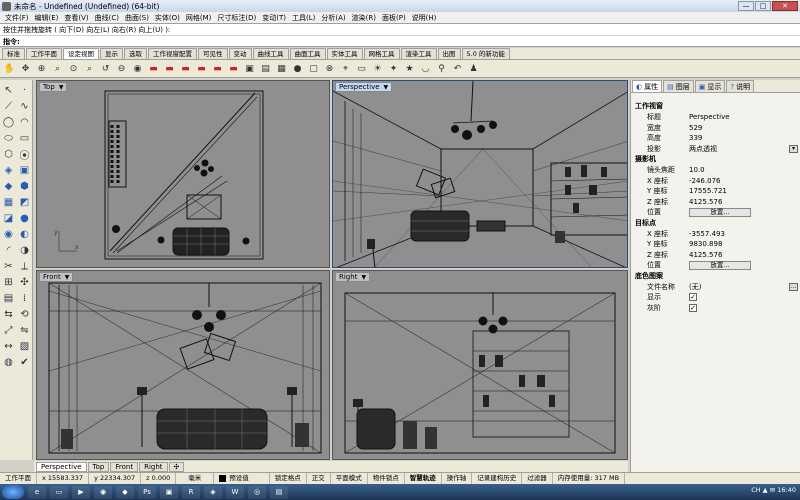 The image size is (800, 500). What do you see at coordinates (333, 18) in the screenshot?
I see `menu-analyze: 分析(A)` at bounding box center [333, 18].